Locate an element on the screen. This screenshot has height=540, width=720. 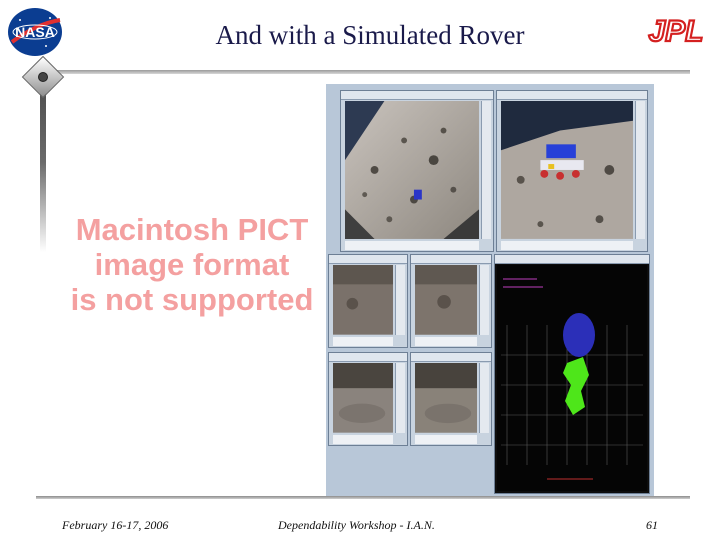
terrain-view-window is located at coordinates (417, 171).